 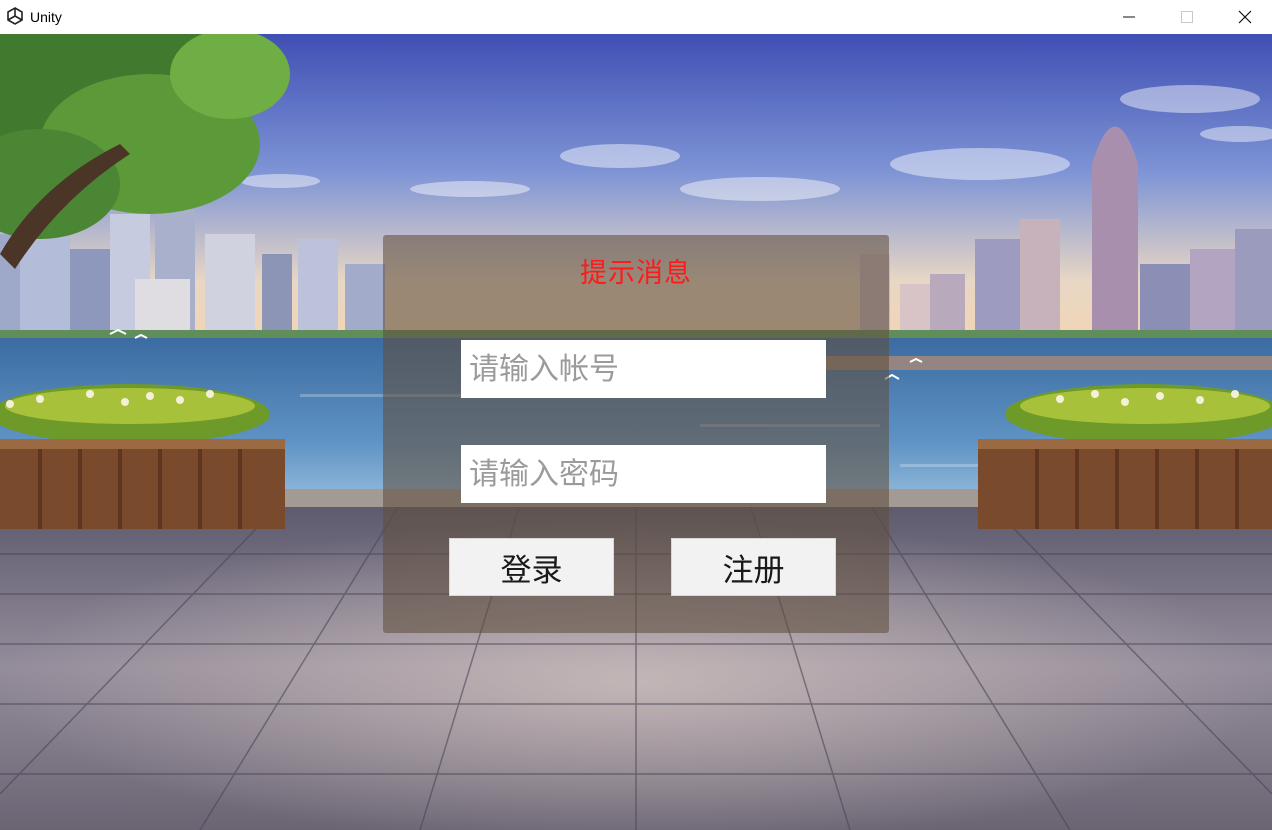 I want to click on minimize-button, so click(x=1129, y=17).